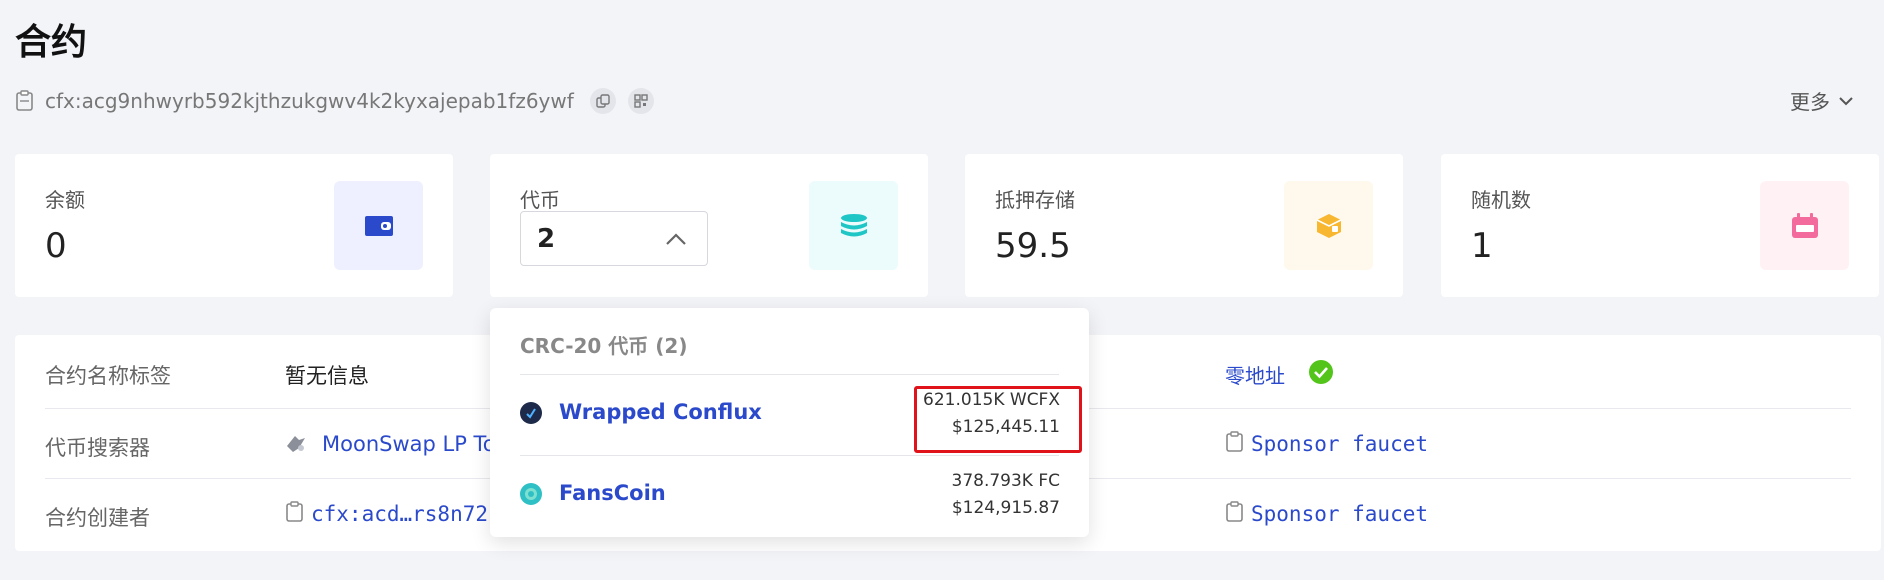 The image size is (1884, 580). I want to click on page-title: 合约, so click(51, 42).